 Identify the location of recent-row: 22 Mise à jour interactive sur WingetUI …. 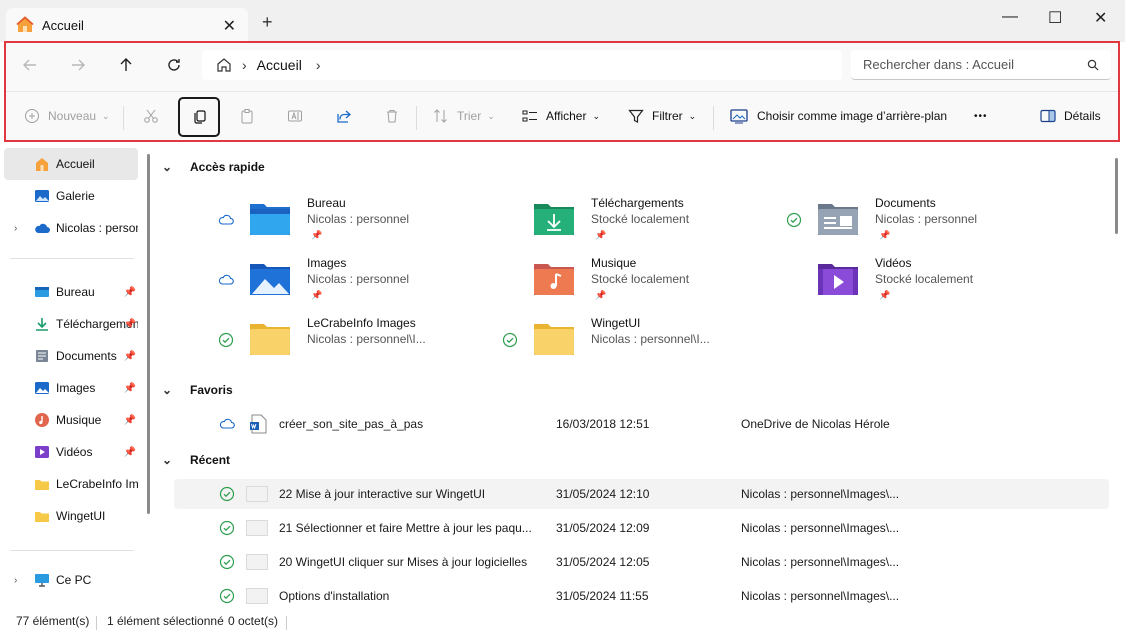
(641, 494).